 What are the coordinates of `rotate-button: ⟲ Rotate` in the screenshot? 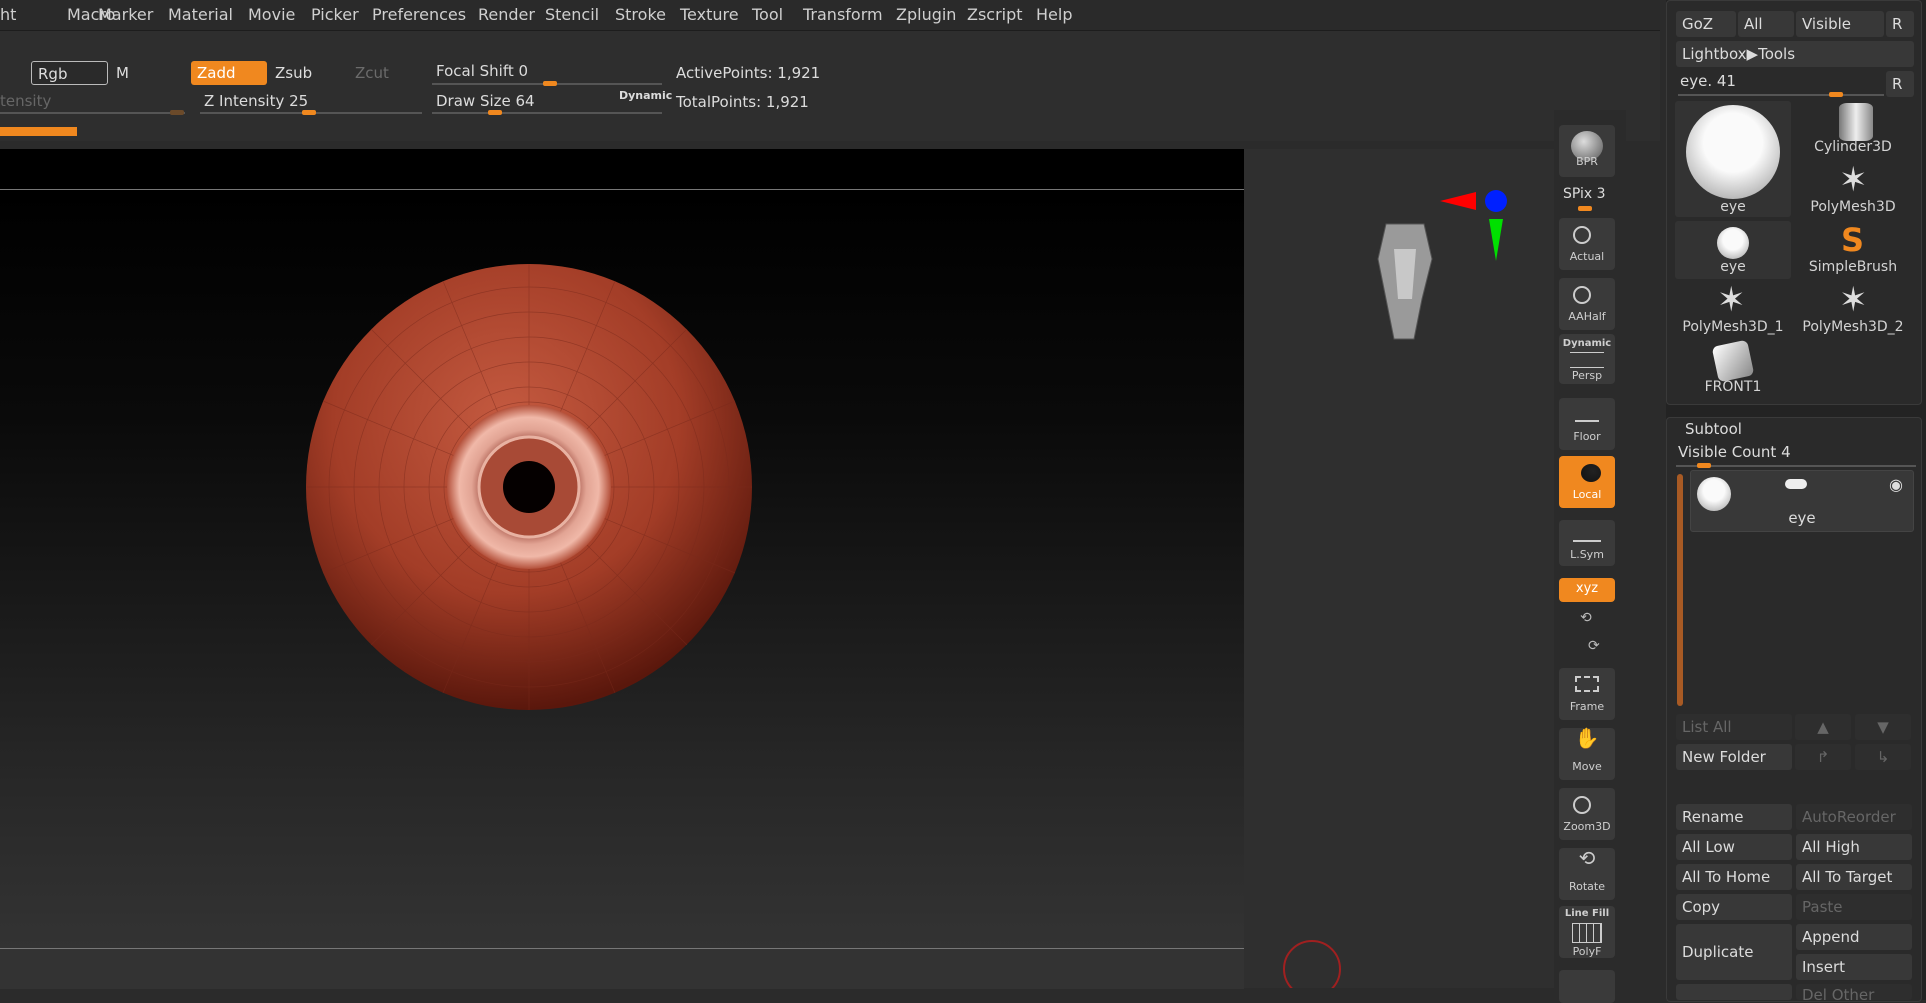 It's located at (1587, 874).